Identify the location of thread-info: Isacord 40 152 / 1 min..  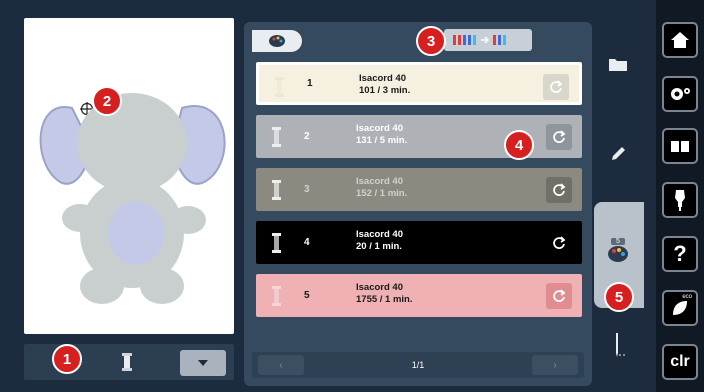
(381, 188).